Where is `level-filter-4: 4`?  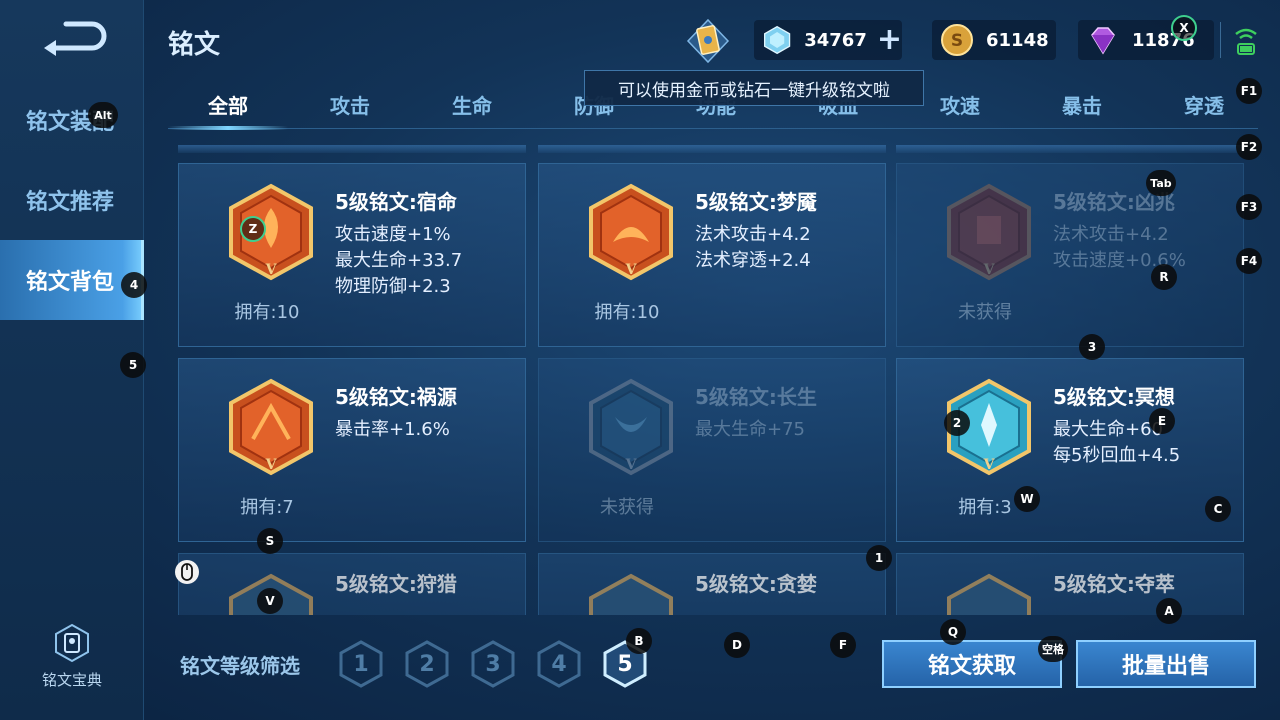 level-filter-4: 4 is located at coordinates (559, 664).